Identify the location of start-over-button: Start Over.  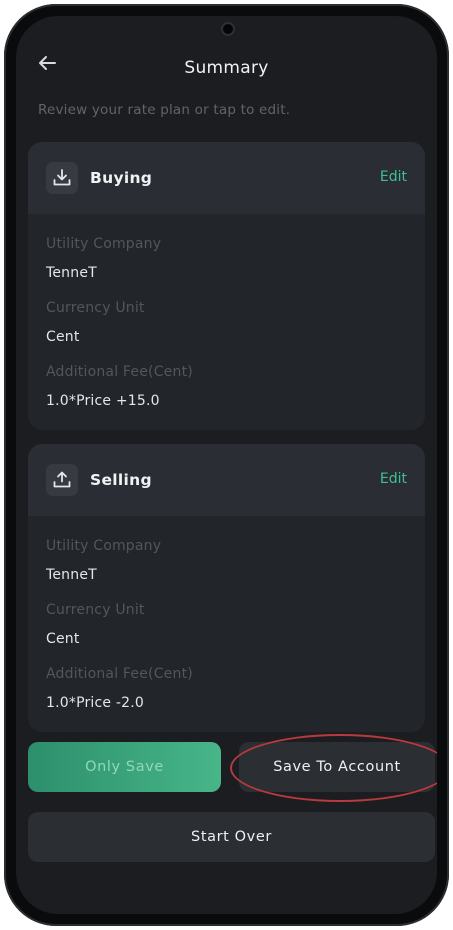
(231, 837).